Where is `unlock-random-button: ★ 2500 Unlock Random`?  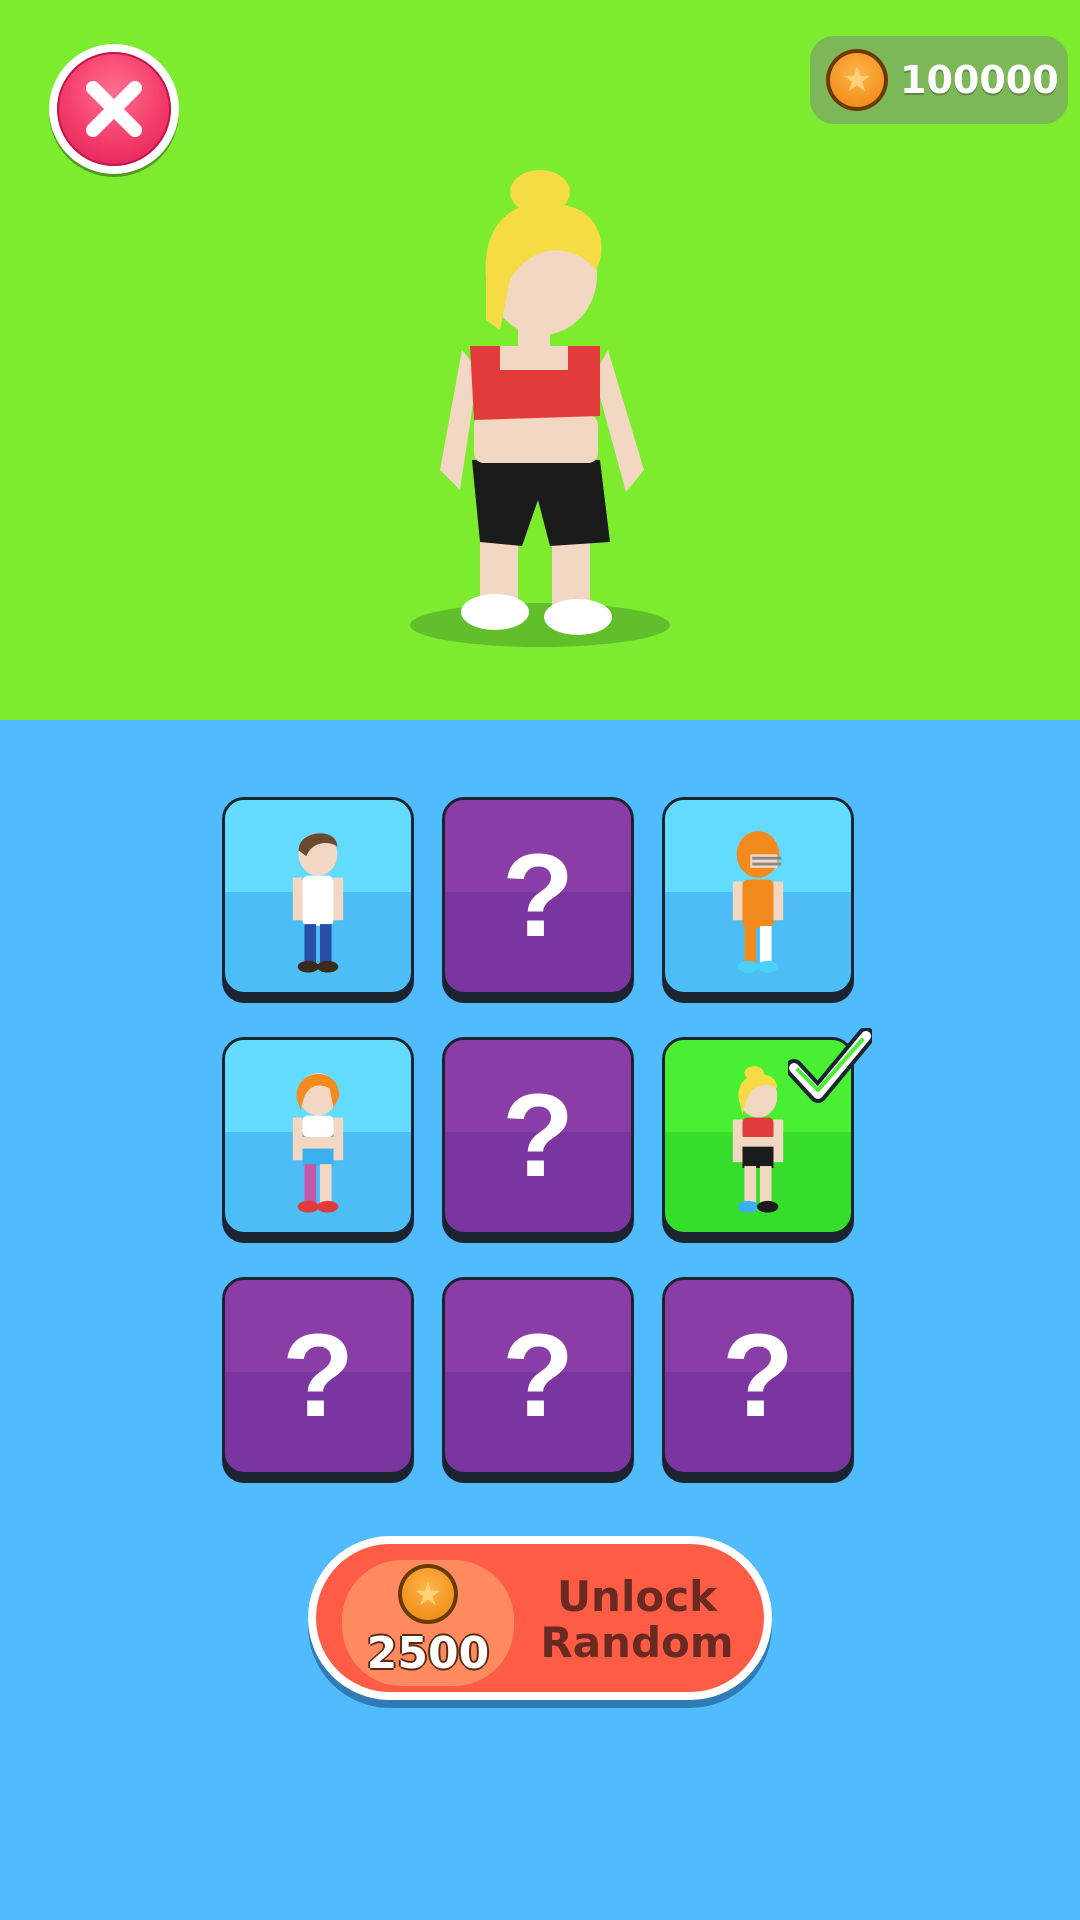
unlock-random-button: ★ 2500 Unlock Random is located at coordinates (540, 1618).